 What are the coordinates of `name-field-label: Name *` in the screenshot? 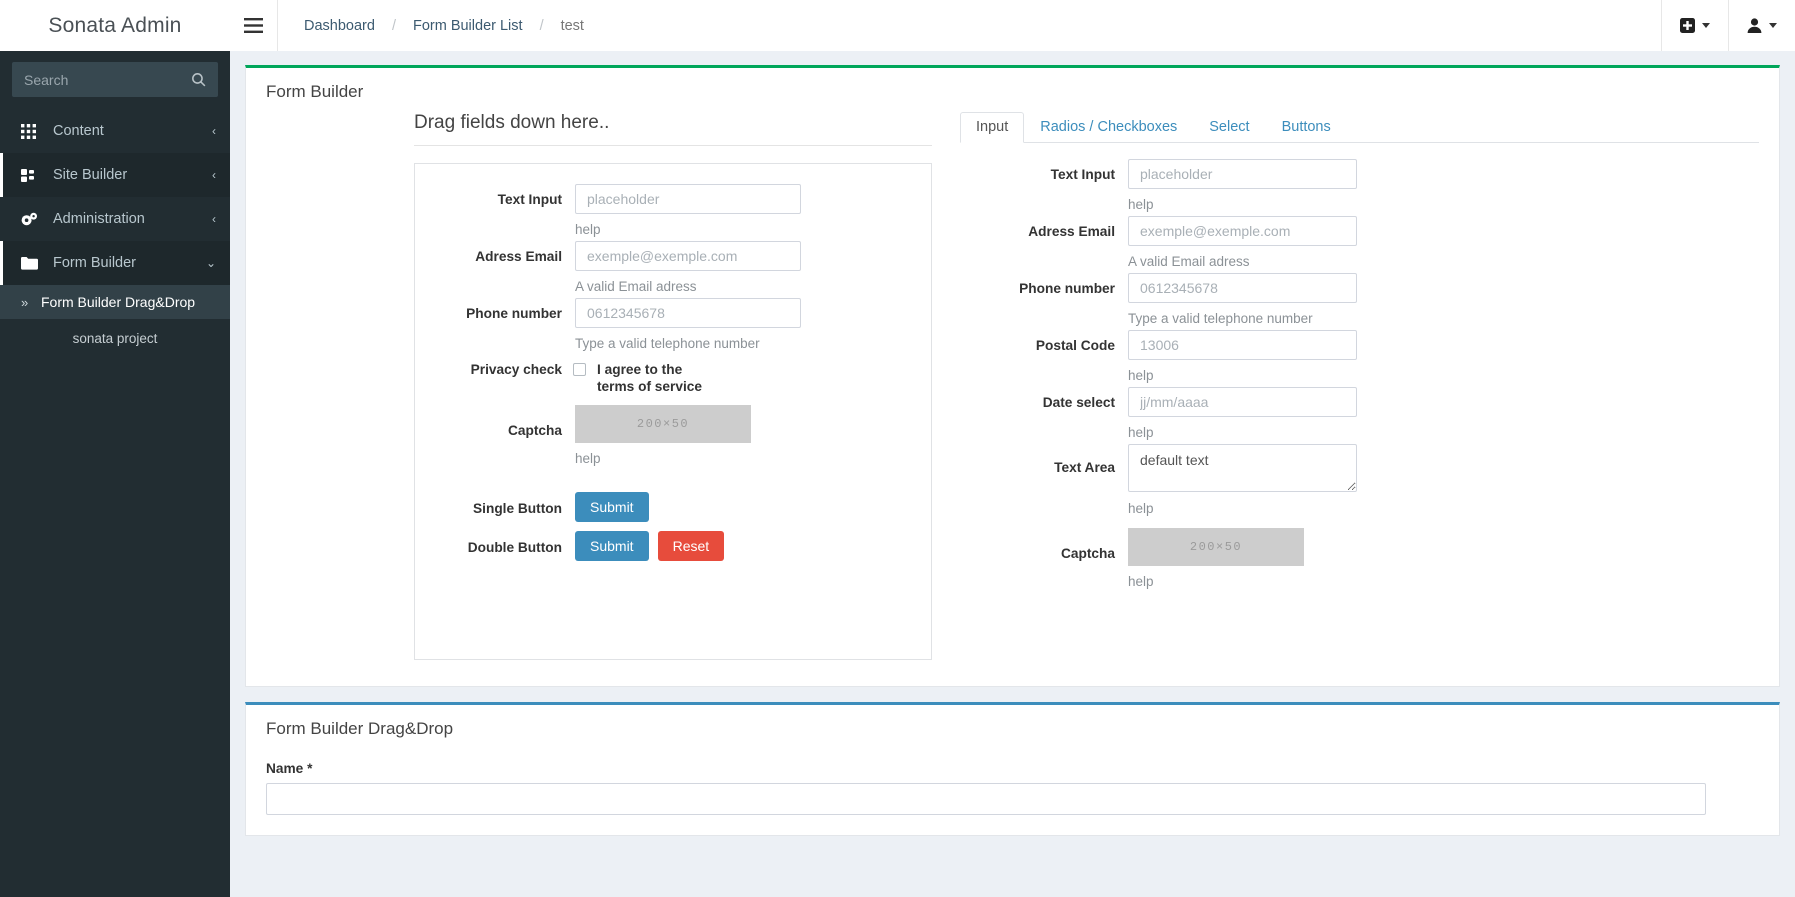 It's located at (289, 768).